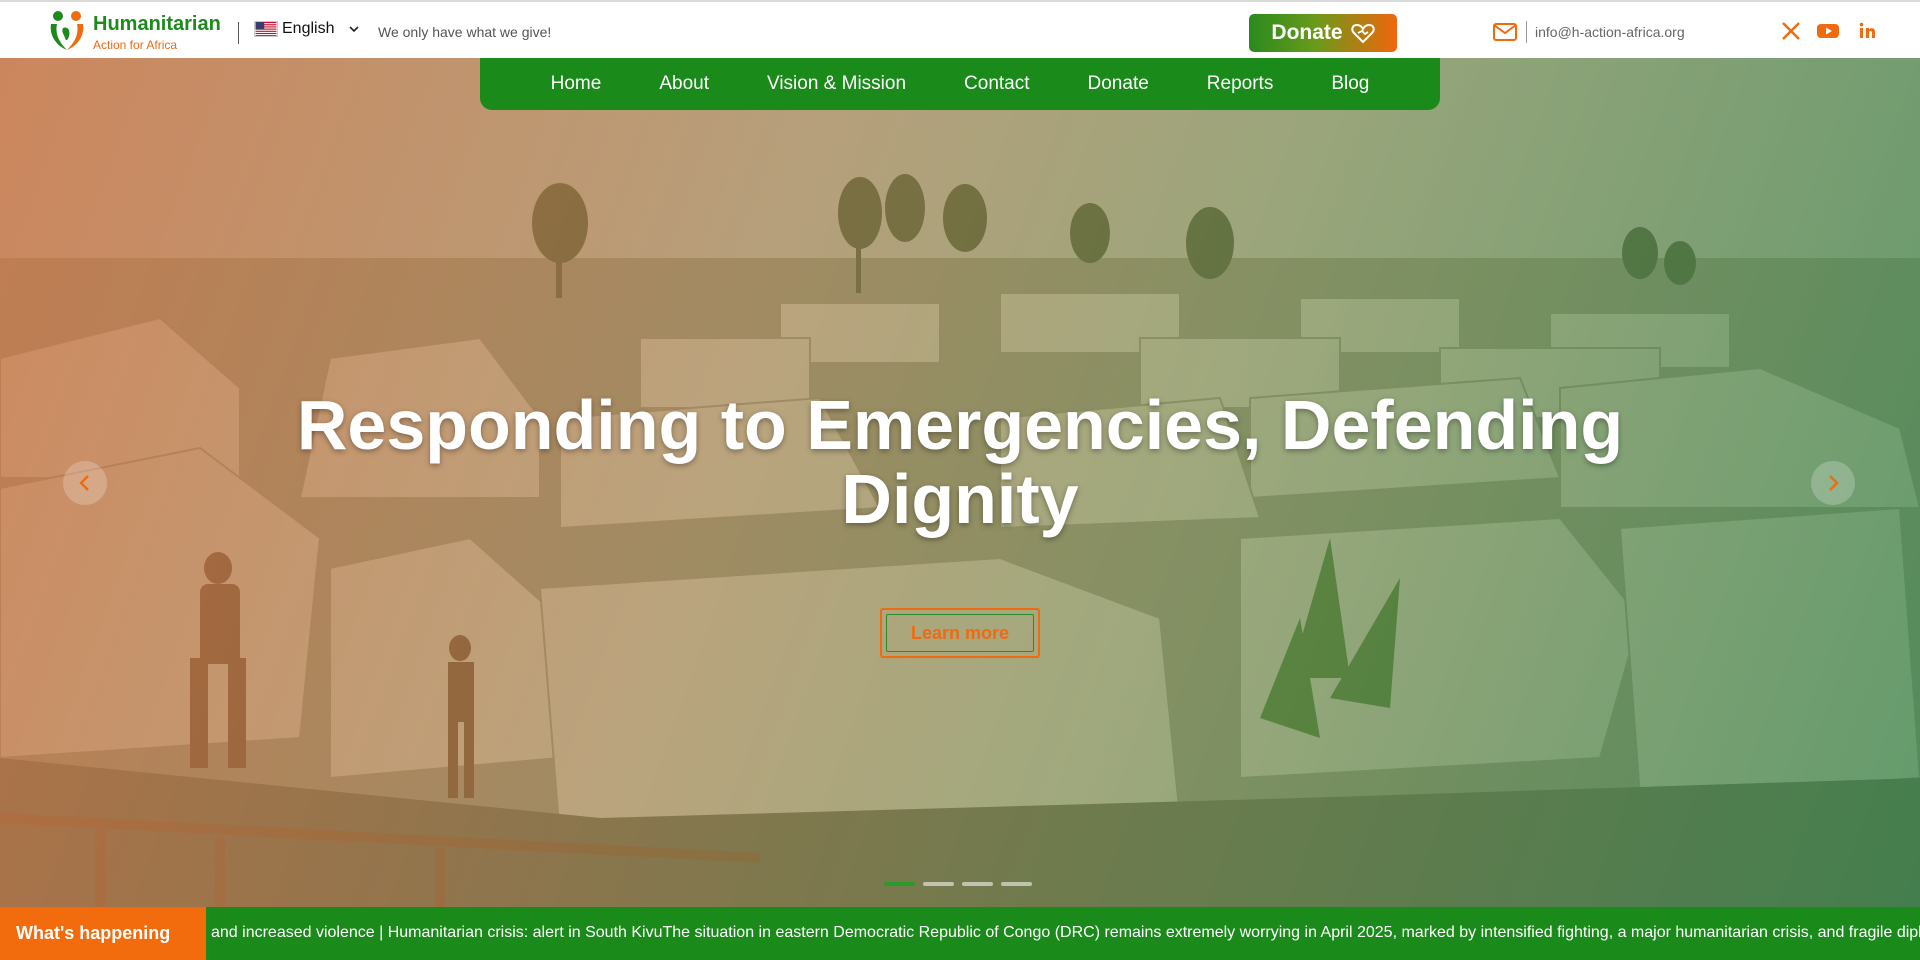 The width and height of the screenshot is (1920, 960). I want to click on learn-more-label: Learn more, so click(960, 633).